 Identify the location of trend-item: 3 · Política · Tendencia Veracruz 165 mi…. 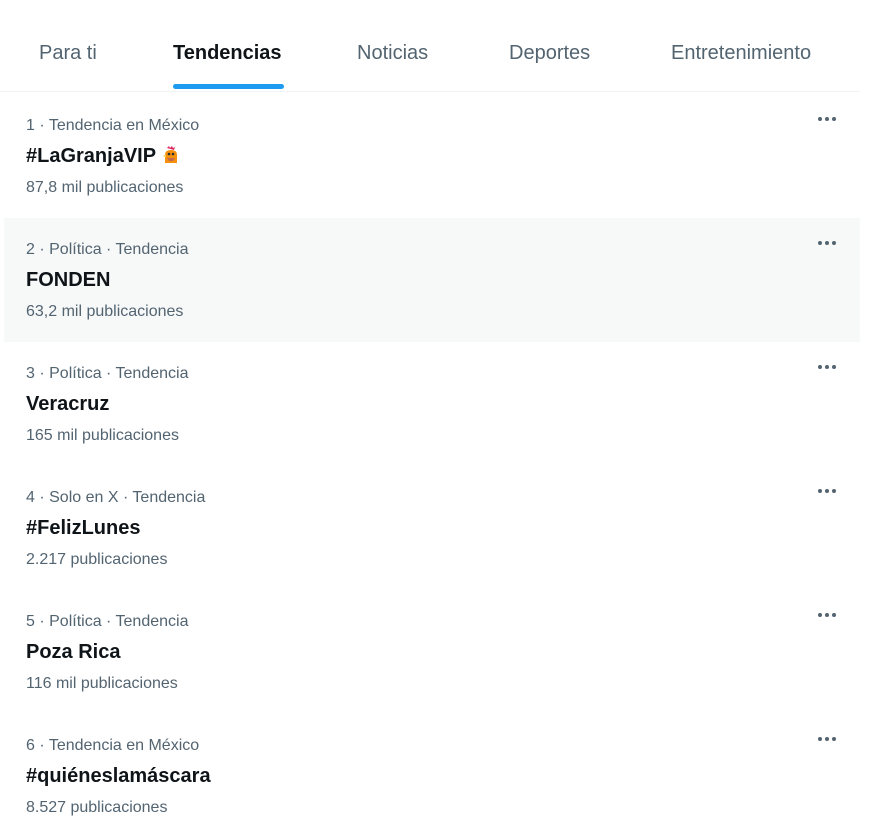
(432, 404).